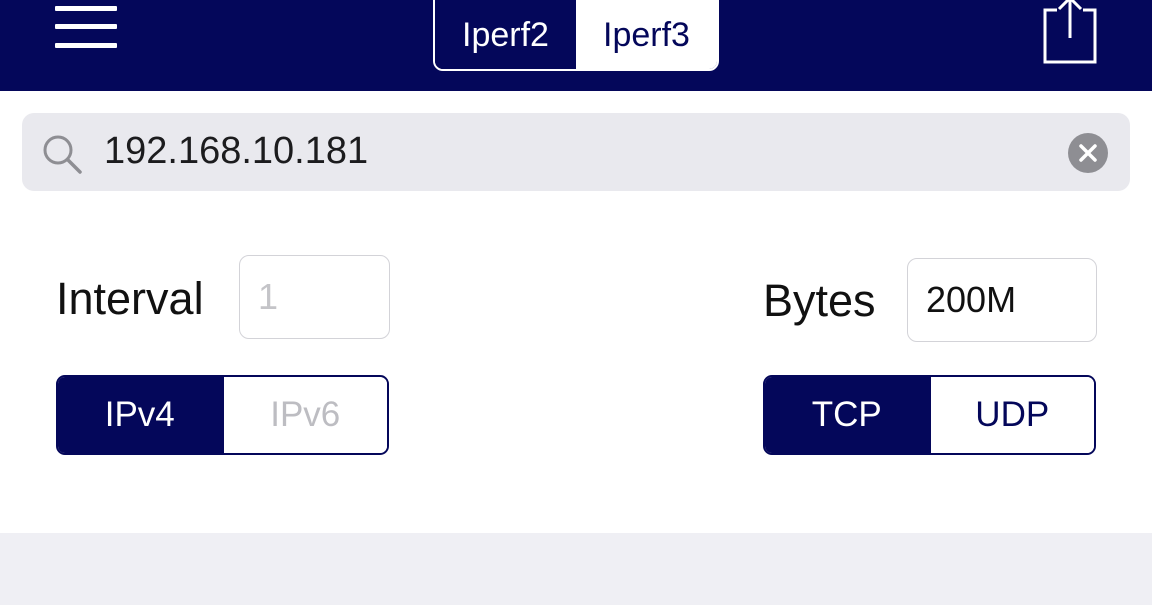 The height and width of the screenshot is (605, 1152). What do you see at coordinates (1011, 415) in the screenshot?
I see `udp-option: UDP` at bounding box center [1011, 415].